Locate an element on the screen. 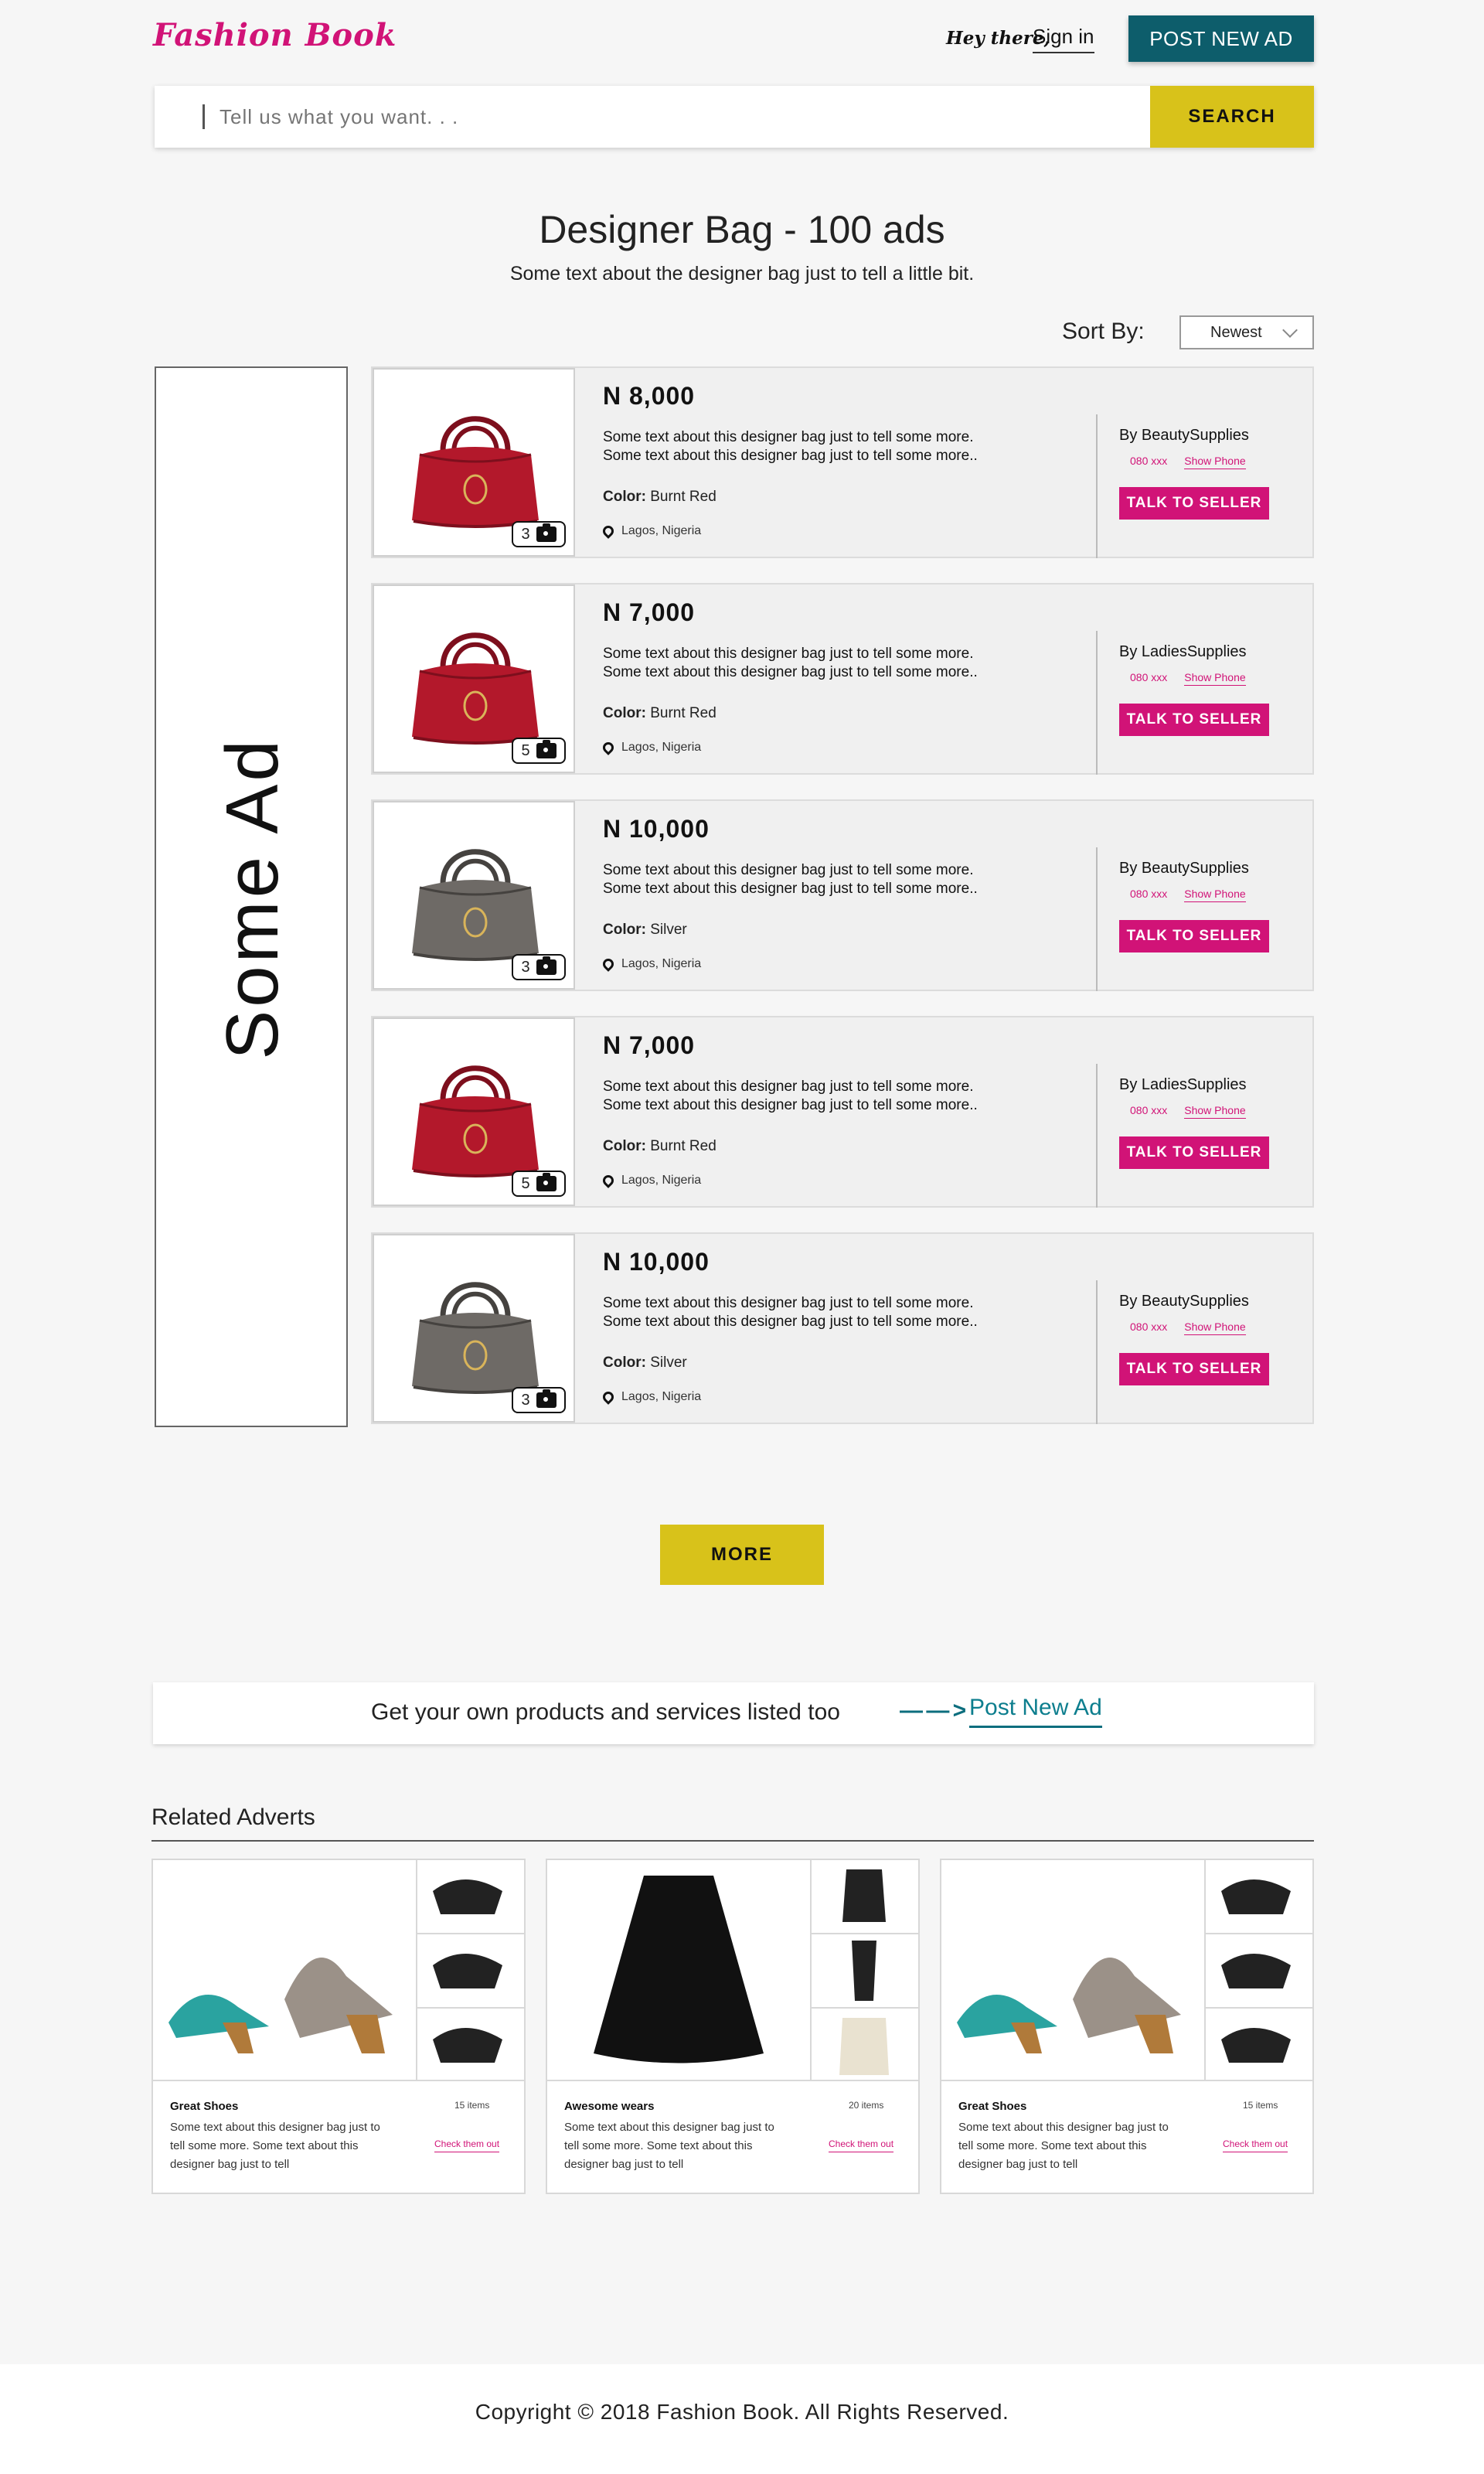  skirt-shape is located at coordinates (679, 1969).